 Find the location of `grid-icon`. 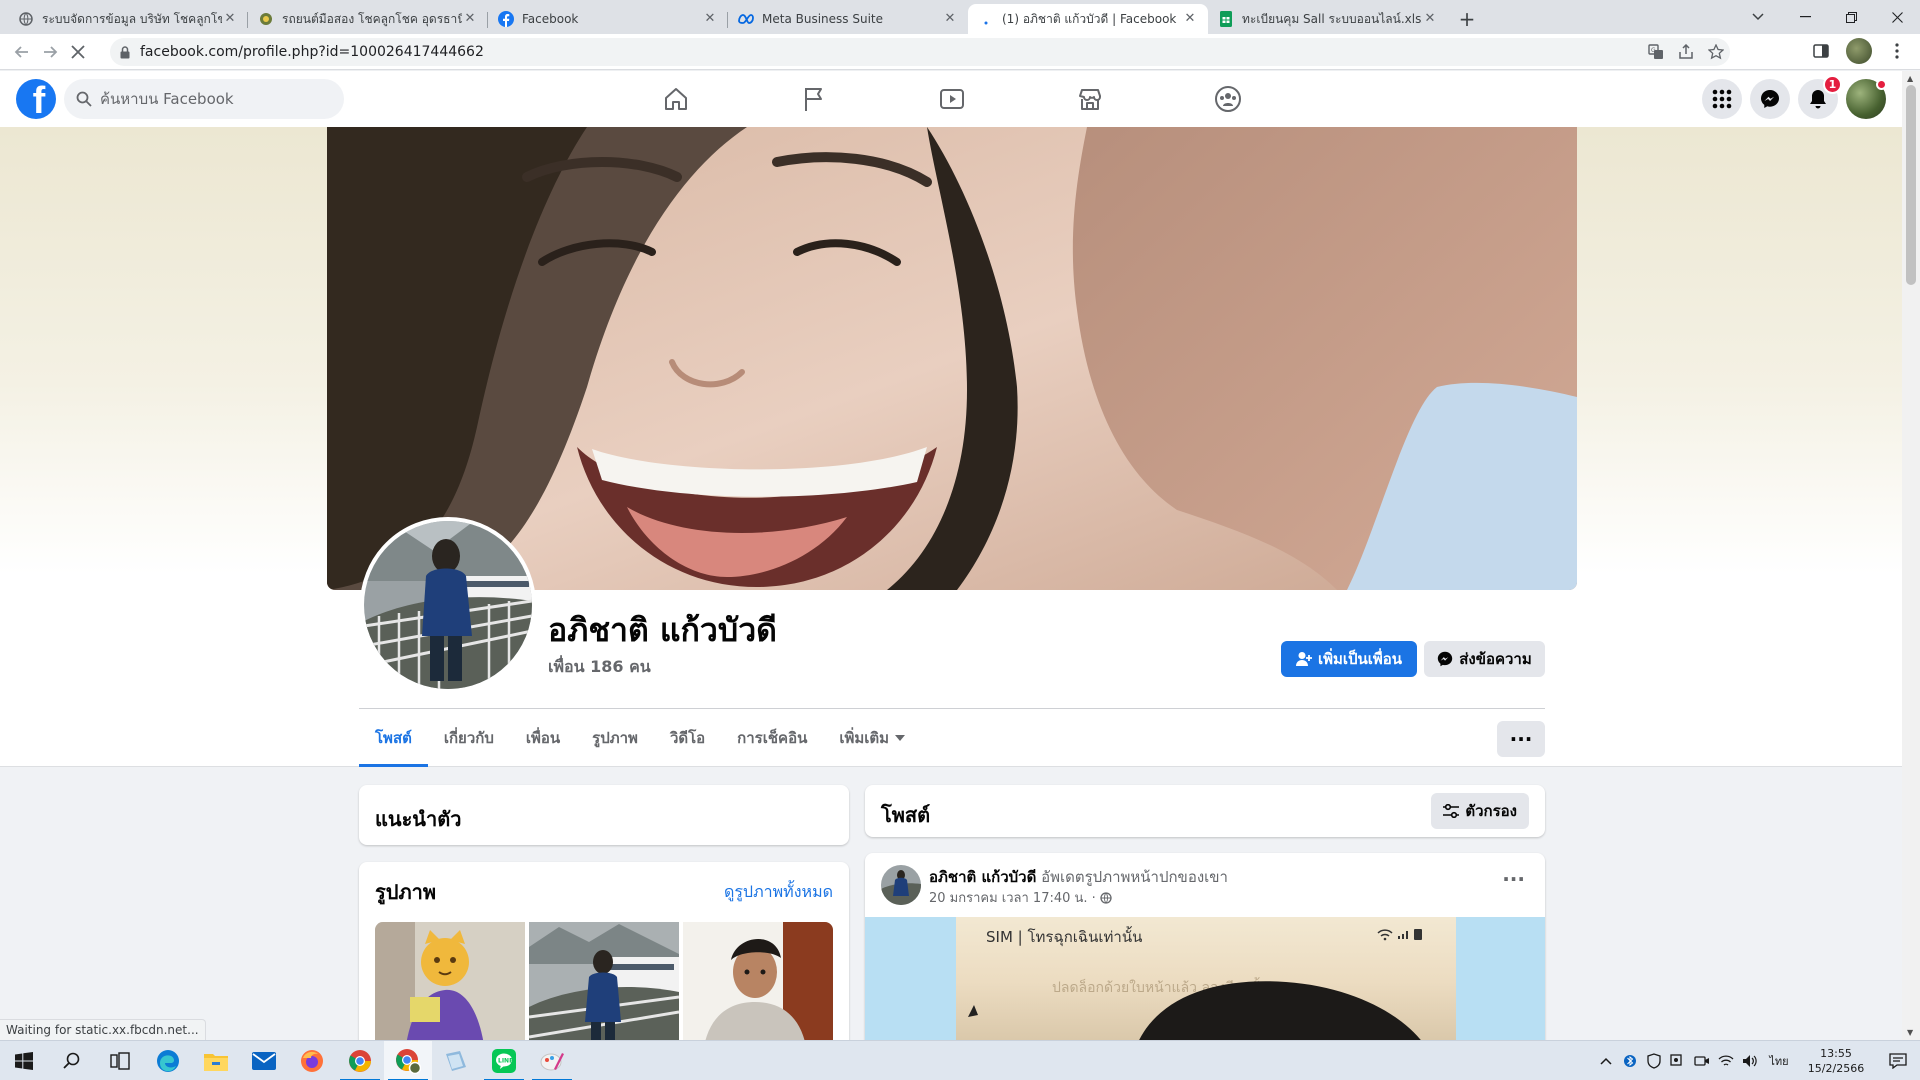

grid-icon is located at coordinates (1722, 99).